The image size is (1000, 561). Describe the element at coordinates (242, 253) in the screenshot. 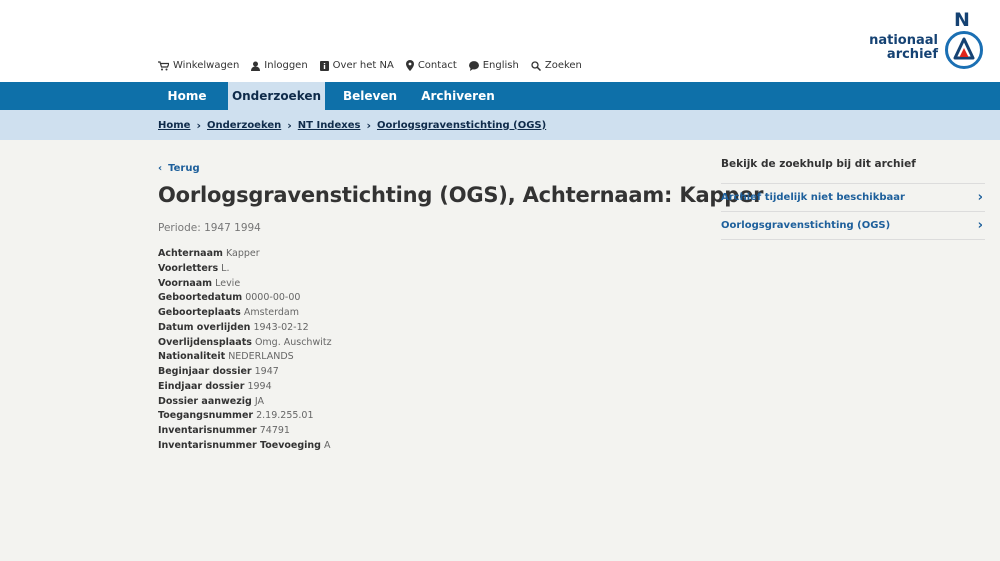

I see `detail-value: Kapper` at that location.